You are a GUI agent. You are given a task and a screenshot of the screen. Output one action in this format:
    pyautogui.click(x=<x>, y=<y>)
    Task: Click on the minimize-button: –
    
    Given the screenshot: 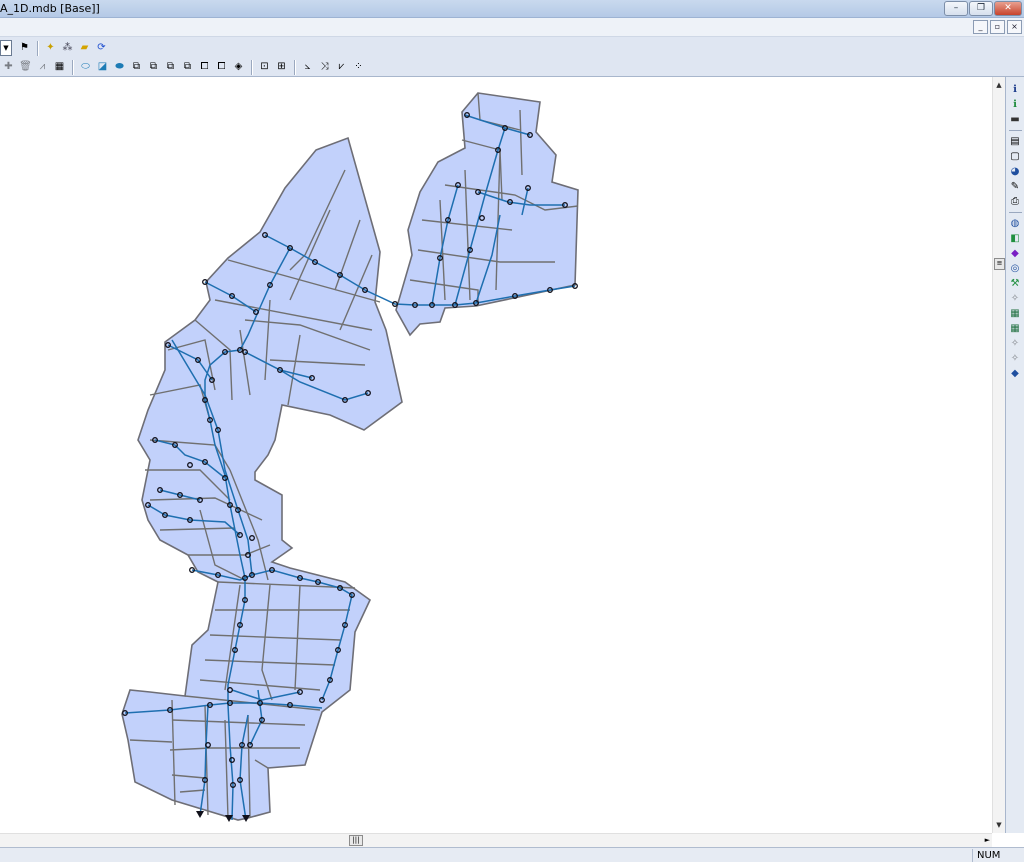 What is the action you would take?
    pyautogui.click(x=956, y=8)
    